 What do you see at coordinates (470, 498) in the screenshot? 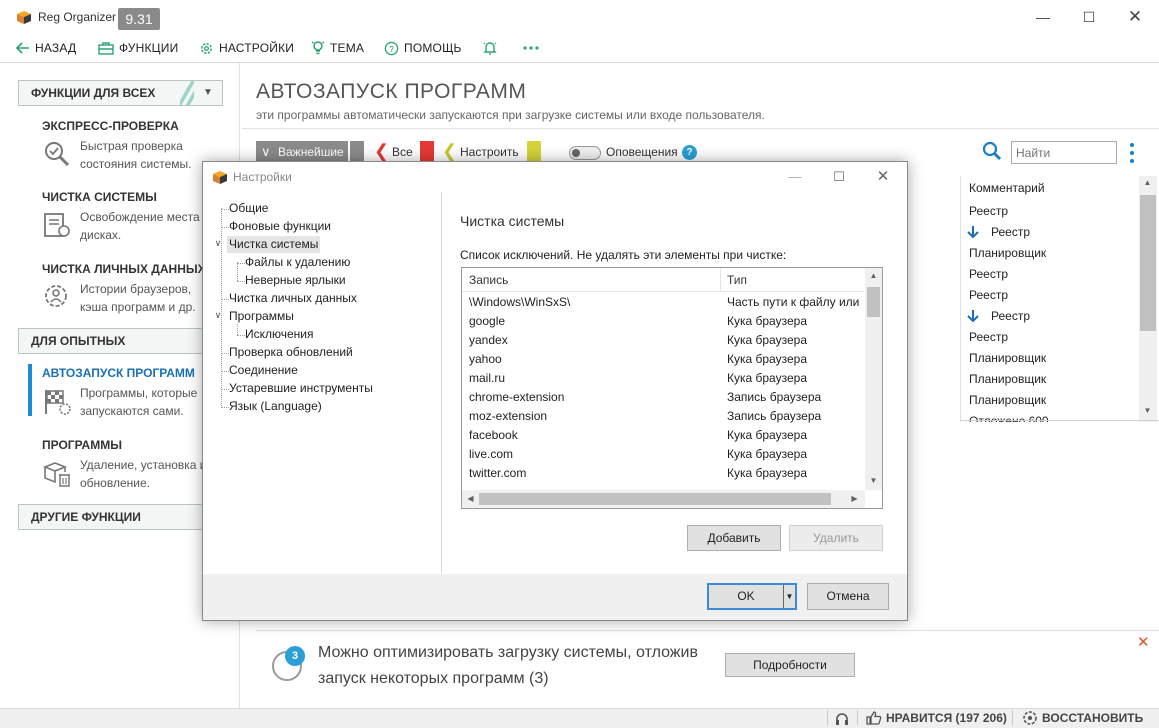
I see `scroll-left-icon: ◀` at bounding box center [470, 498].